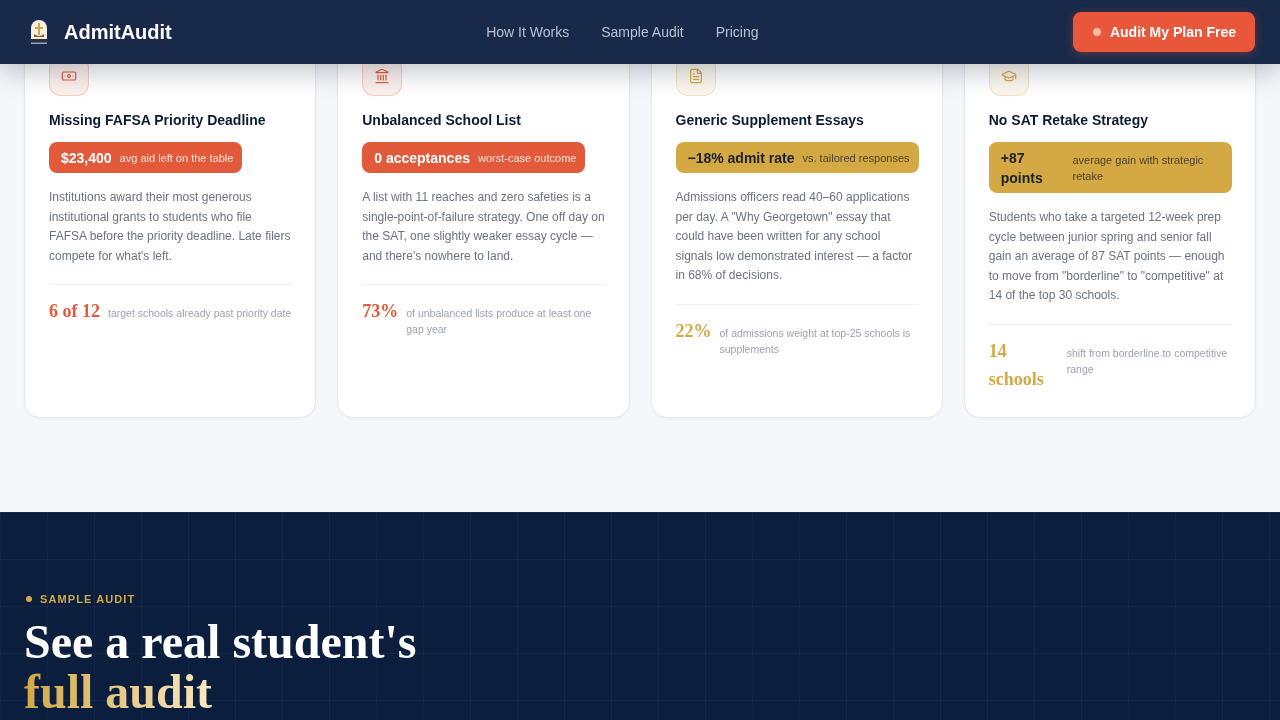 This screenshot has width=1280, height=720. Describe the element at coordinates (770, 120) in the screenshot. I see `card-title: Generic Supplement Essays` at that location.